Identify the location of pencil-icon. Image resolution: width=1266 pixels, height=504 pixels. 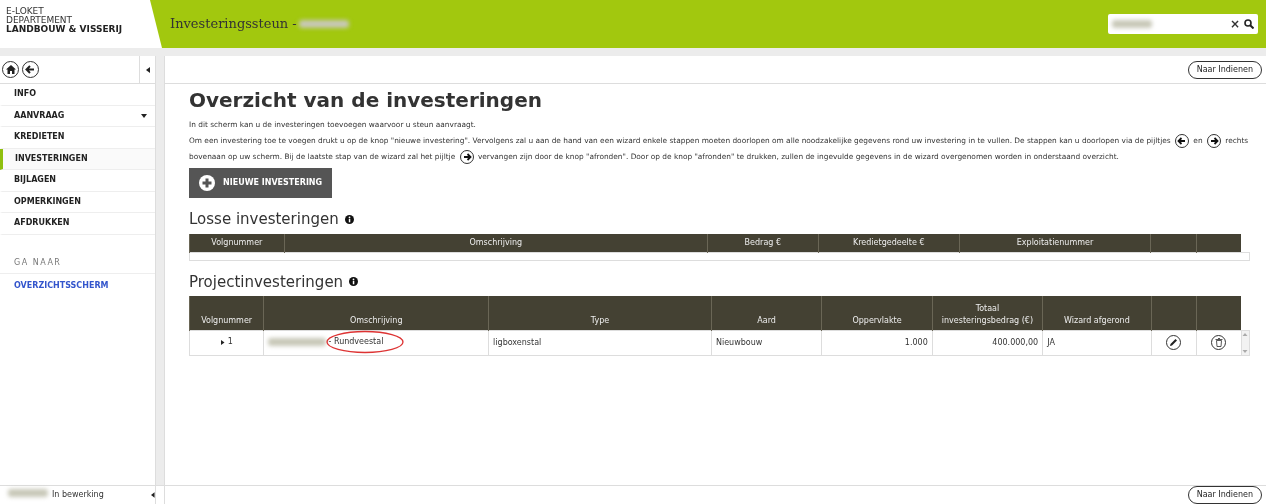
(1174, 342).